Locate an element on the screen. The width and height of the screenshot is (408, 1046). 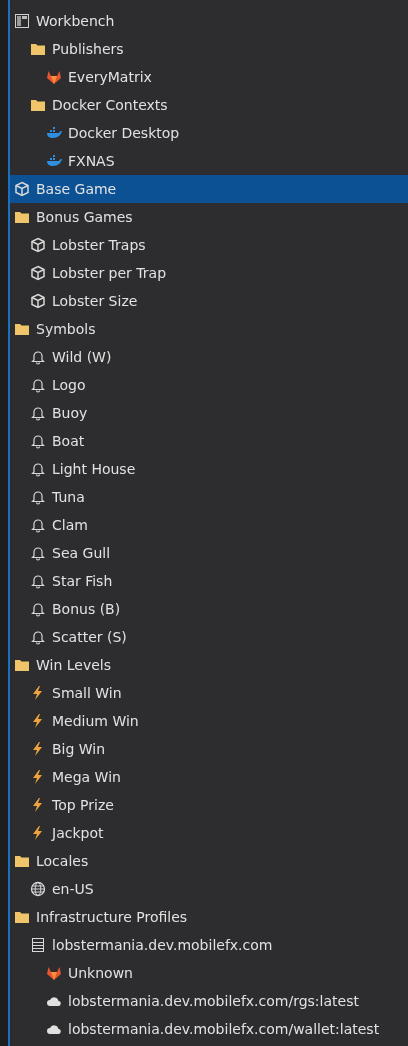
tree-item: Clam is located at coordinates (209, 525).